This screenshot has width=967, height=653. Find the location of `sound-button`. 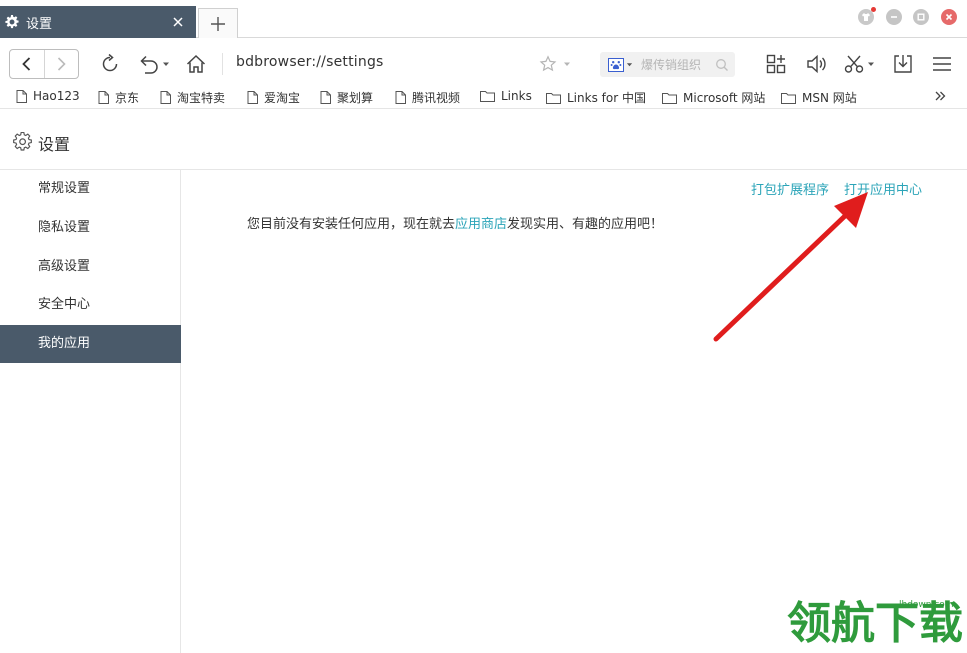

sound-button is located at coordinates (816, 64).